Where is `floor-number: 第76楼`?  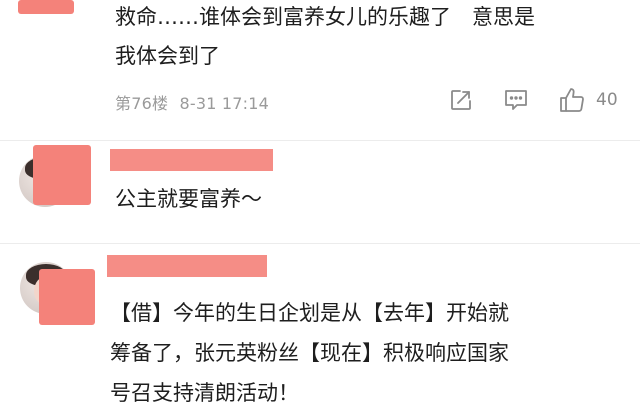 floor-number: 第76楼 is located at coordinates (142, 103).